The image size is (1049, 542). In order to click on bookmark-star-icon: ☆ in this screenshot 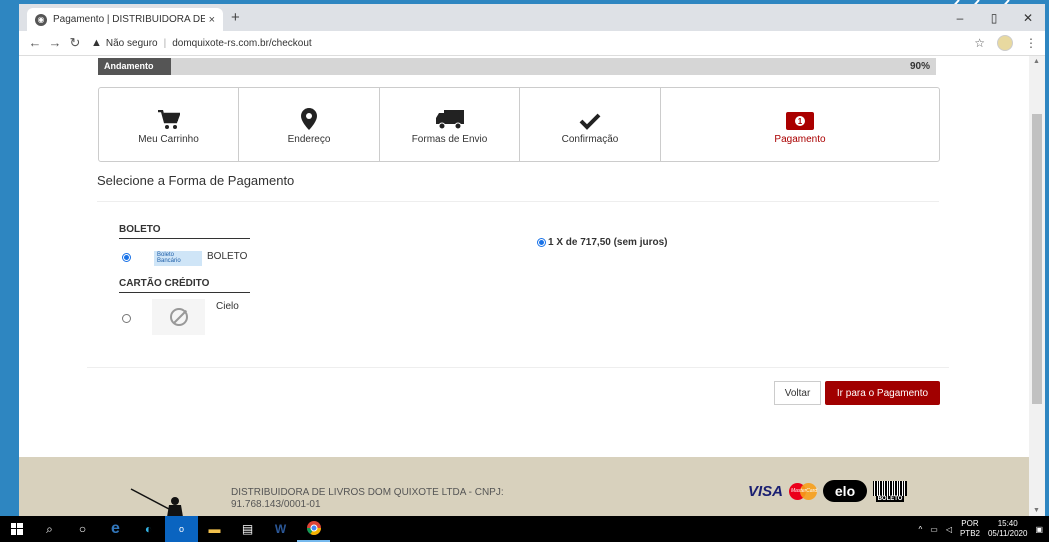, I will do `click(979, 43)`.